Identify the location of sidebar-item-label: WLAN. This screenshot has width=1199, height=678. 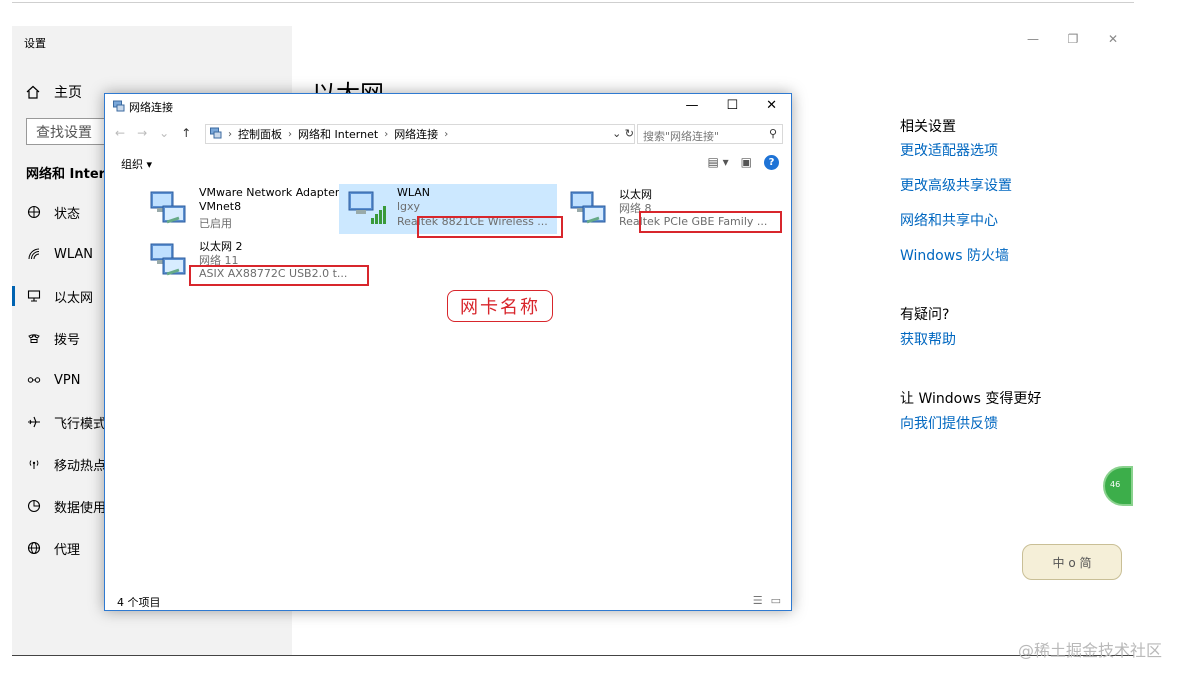
(74, 254).